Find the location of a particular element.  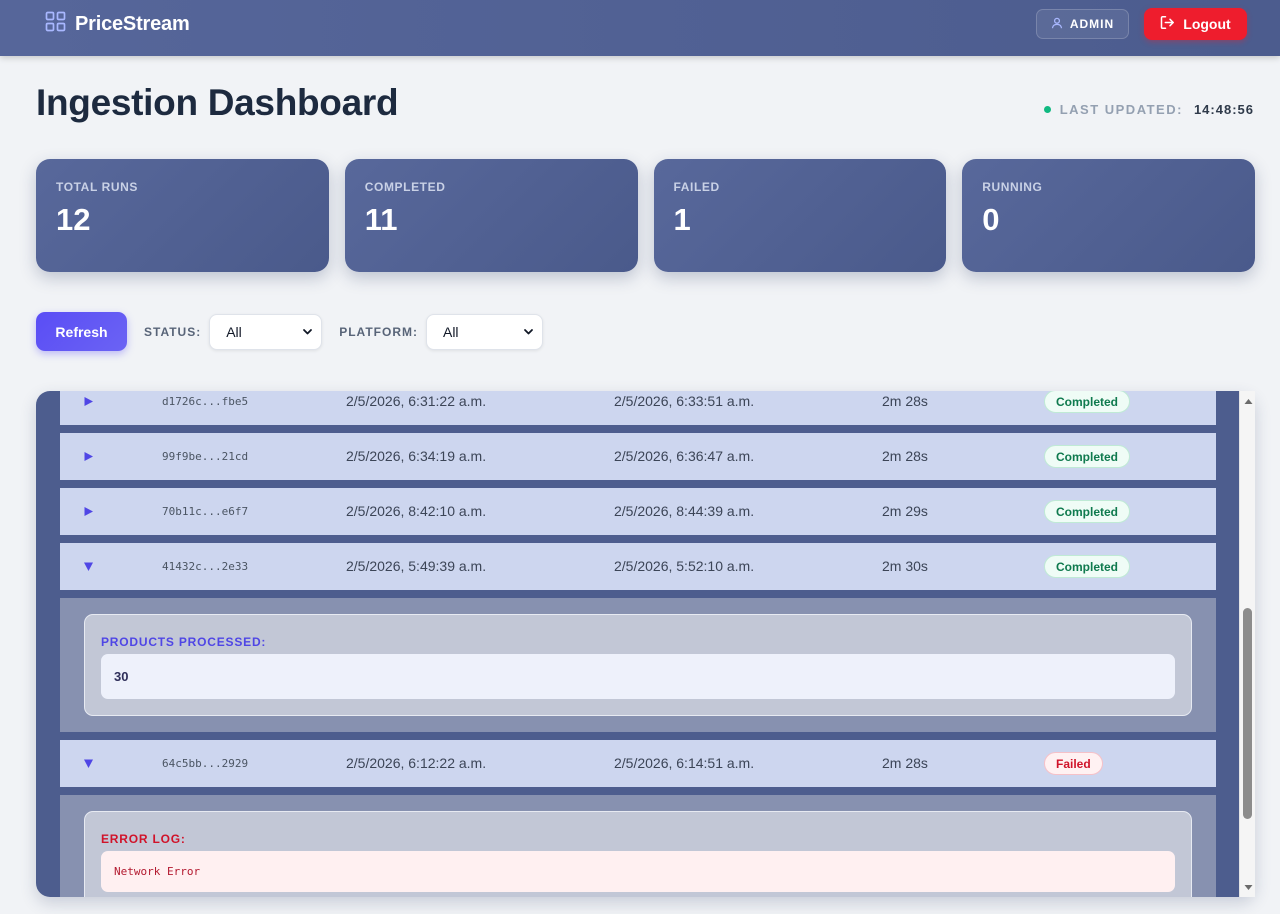

products-processed-label: PRODUCTS PROCESSED: is located at coordinates (184, 642).